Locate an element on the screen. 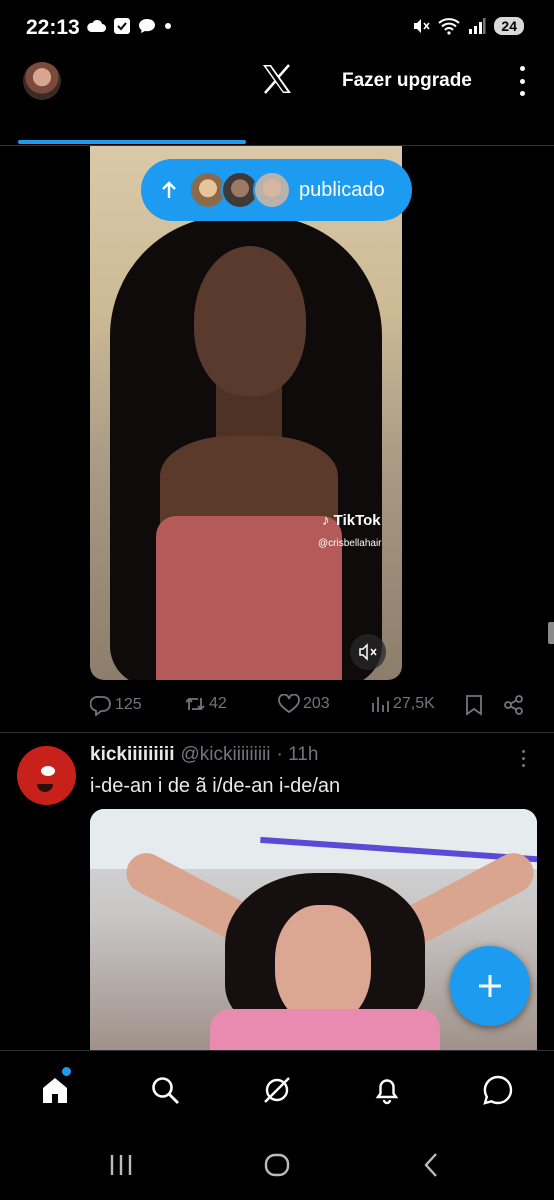 The image size is (554, 1200). post-divider is located at coordinates (277, 732).